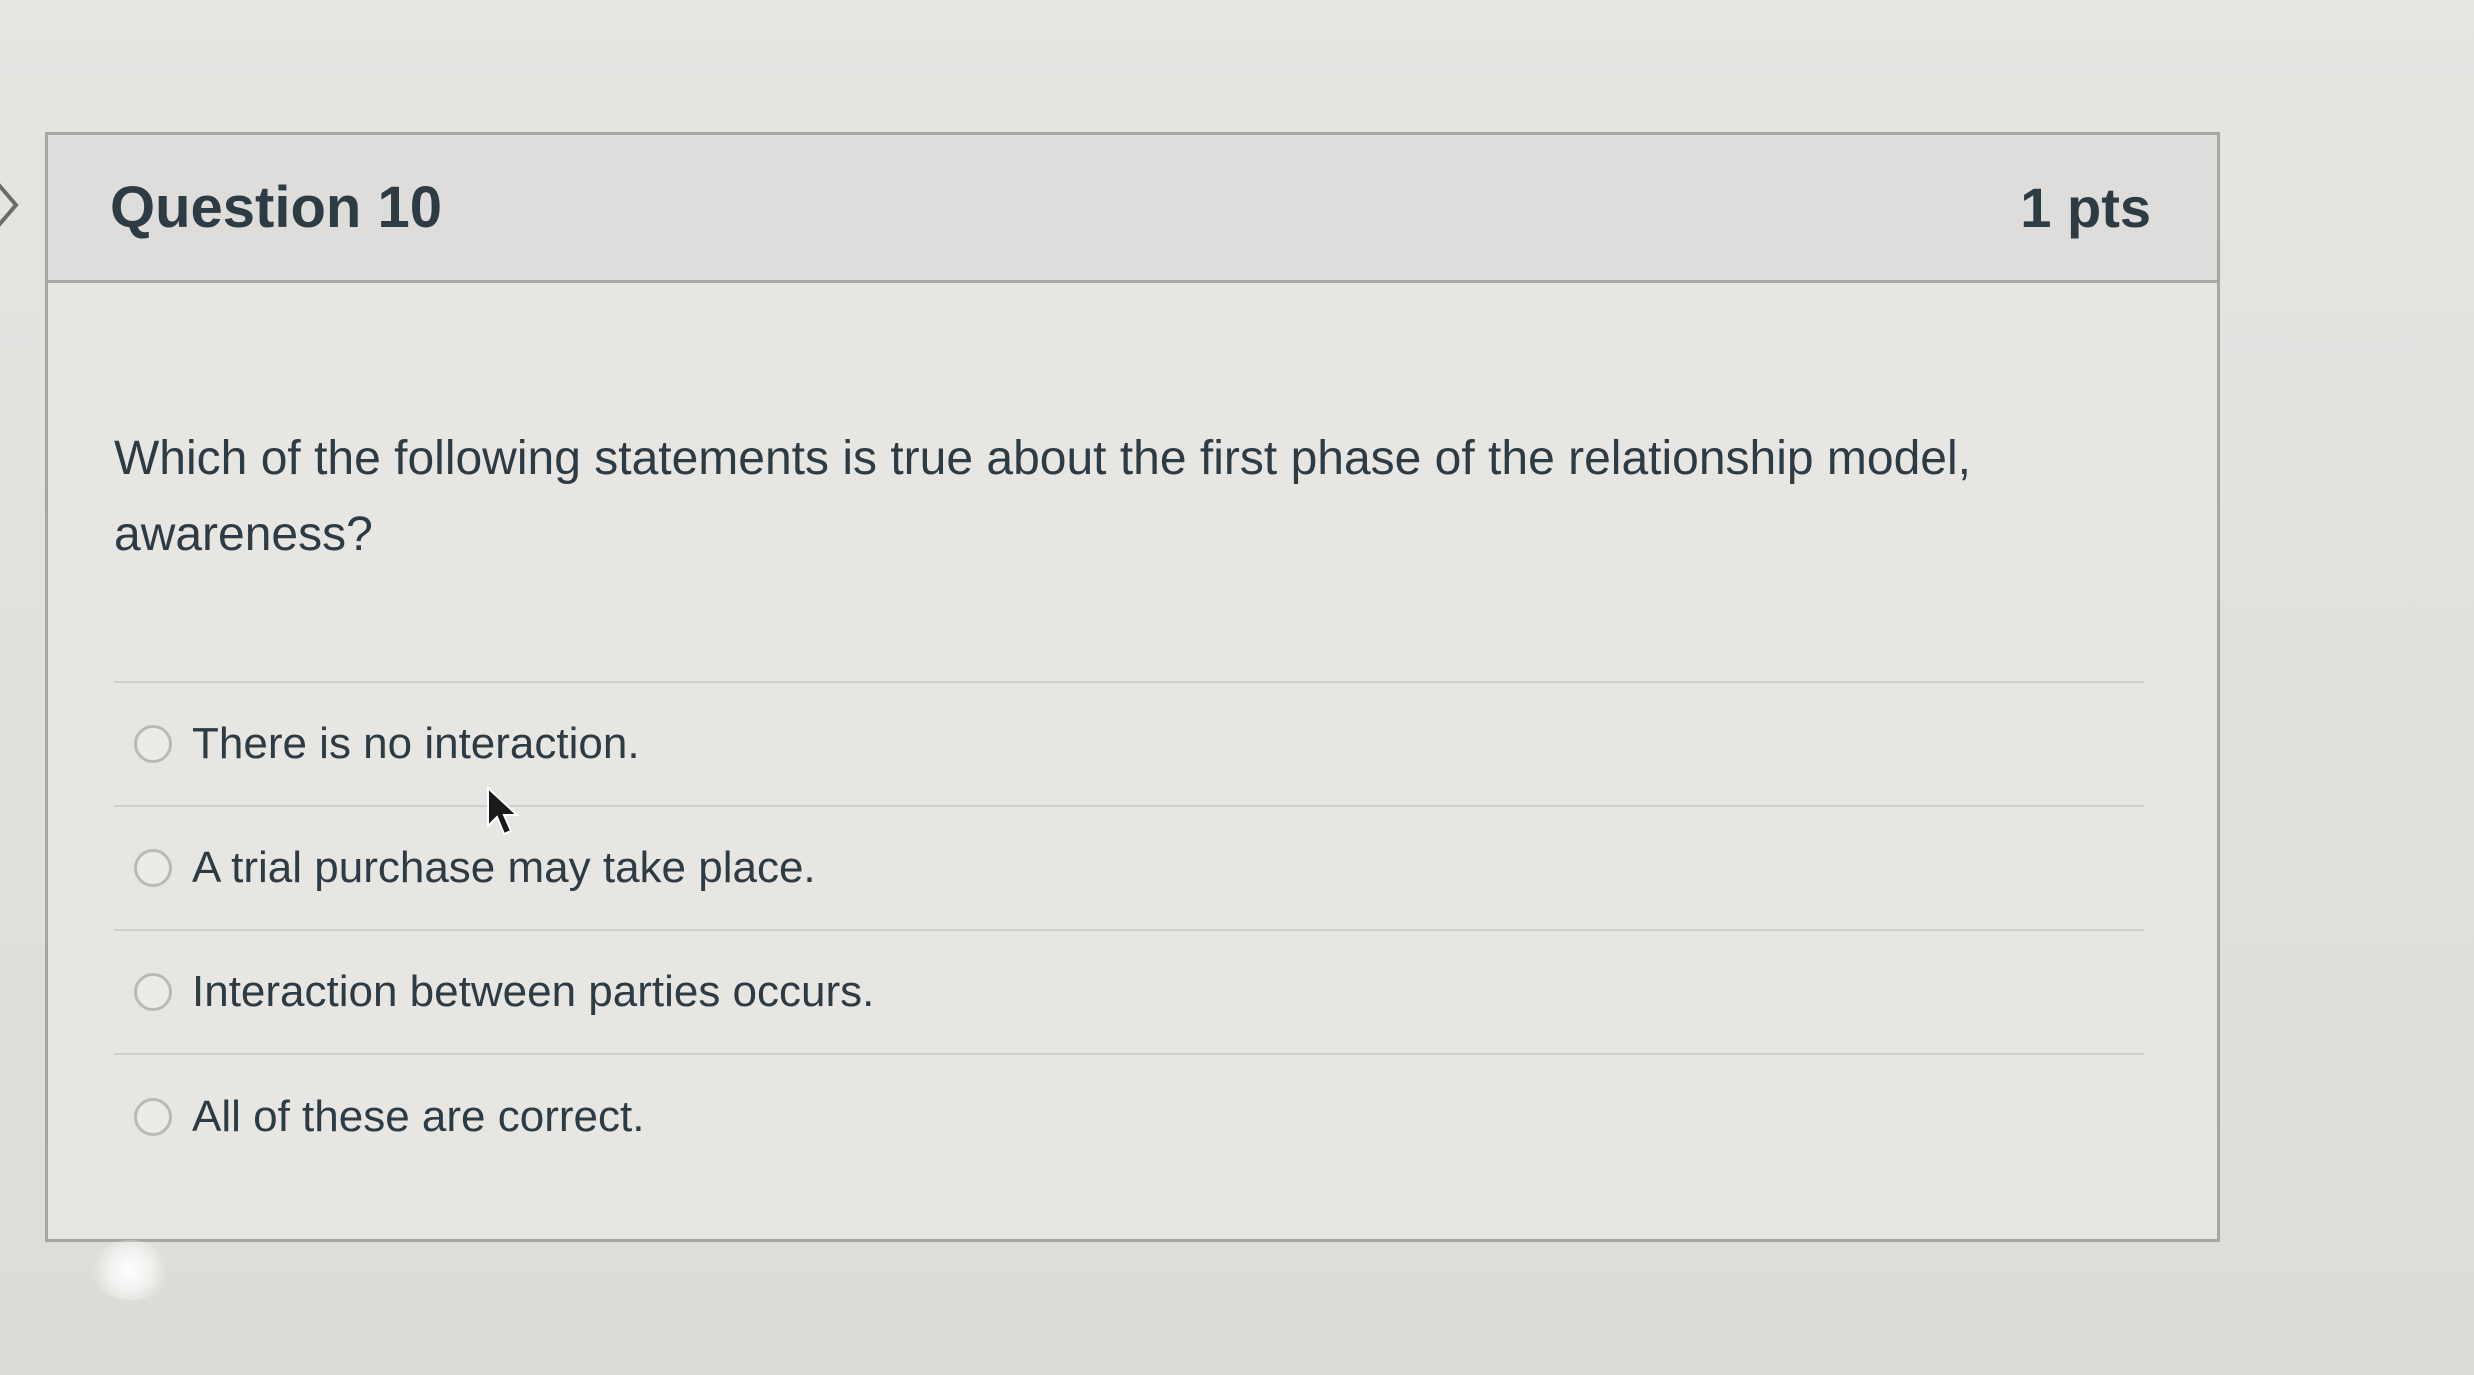  I want to click on answer-option: All of these are correct., so click(1129, 1117).